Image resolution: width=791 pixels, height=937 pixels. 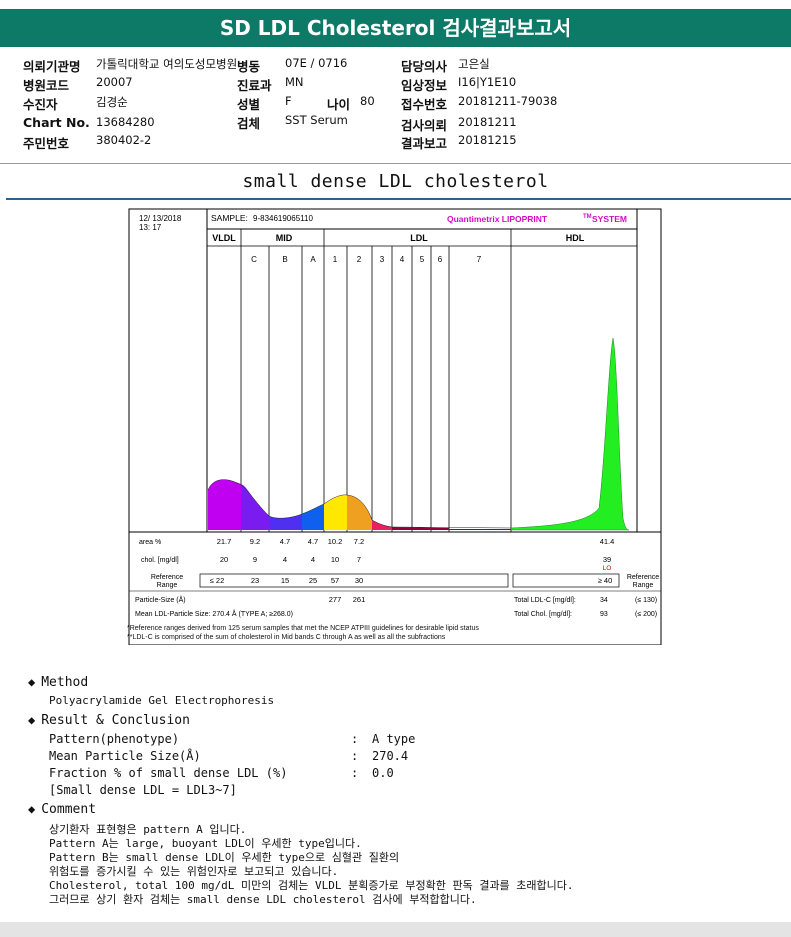 I want to click on band-4: 4, so click(x=402, y=259).